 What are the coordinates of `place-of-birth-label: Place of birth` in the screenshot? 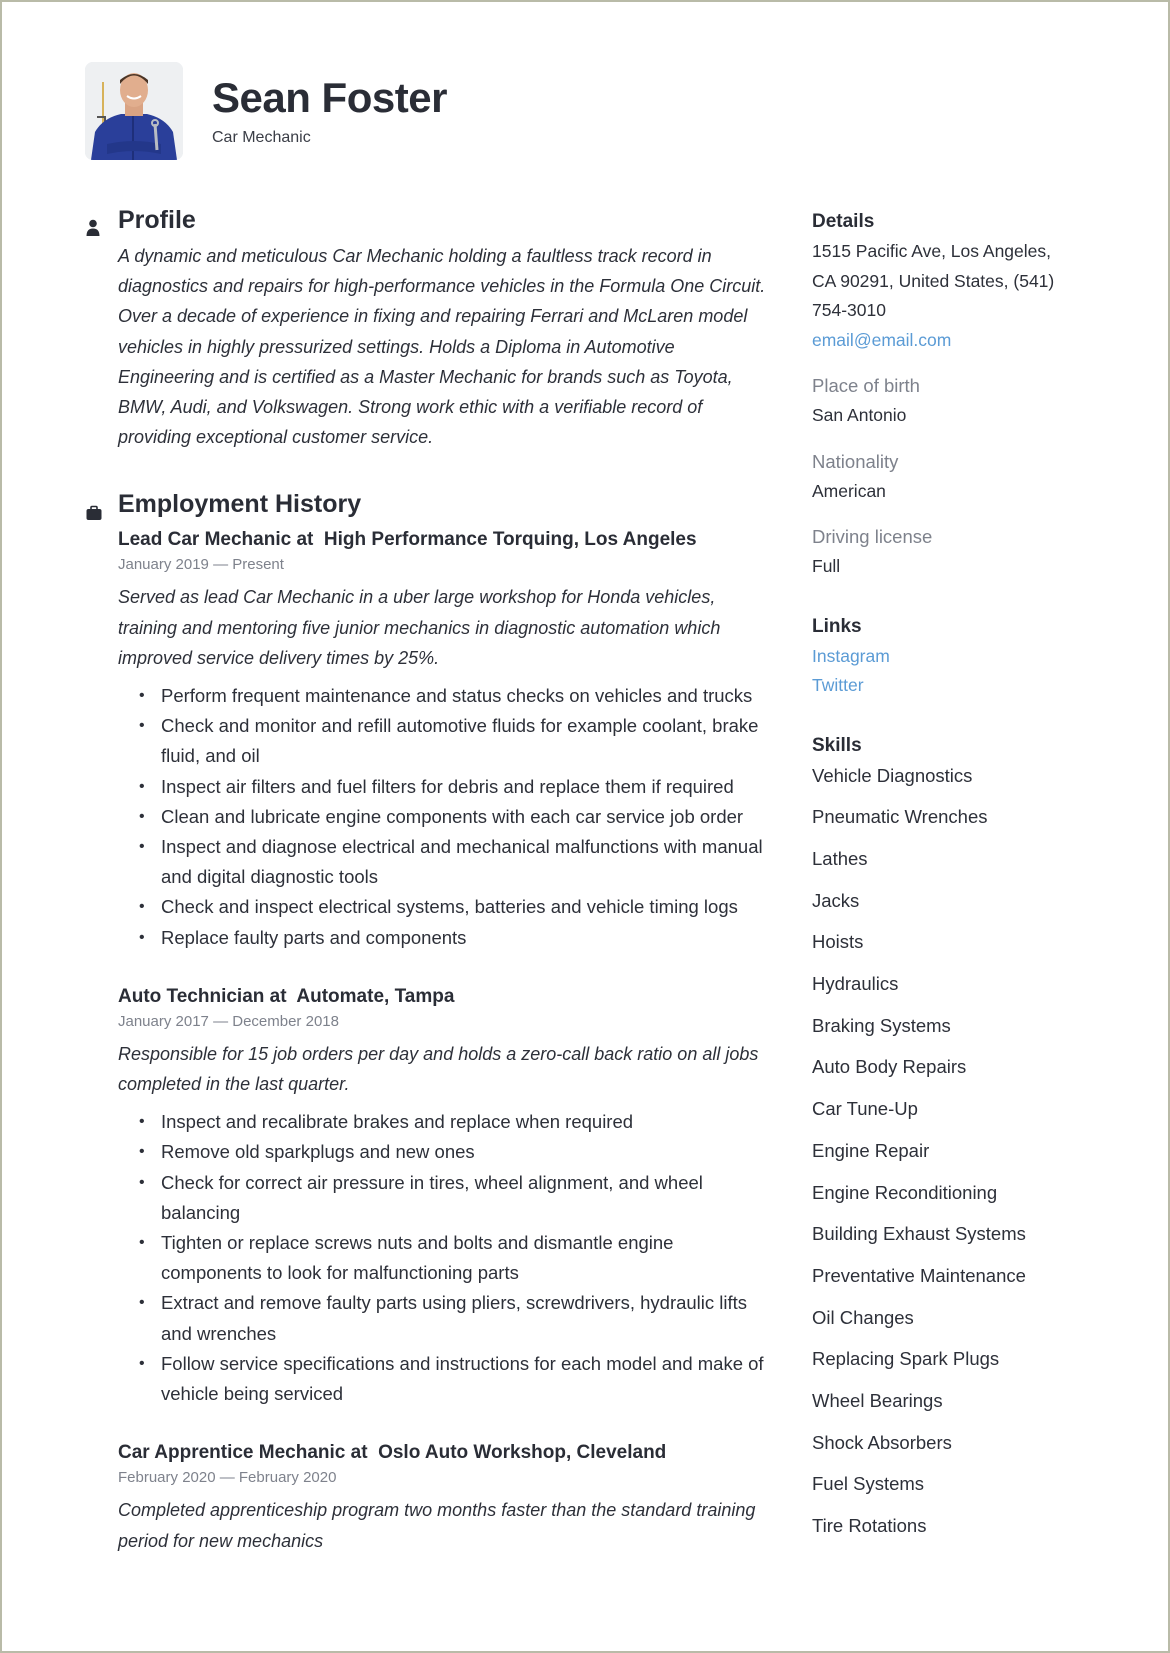 It's located at (866, 385).